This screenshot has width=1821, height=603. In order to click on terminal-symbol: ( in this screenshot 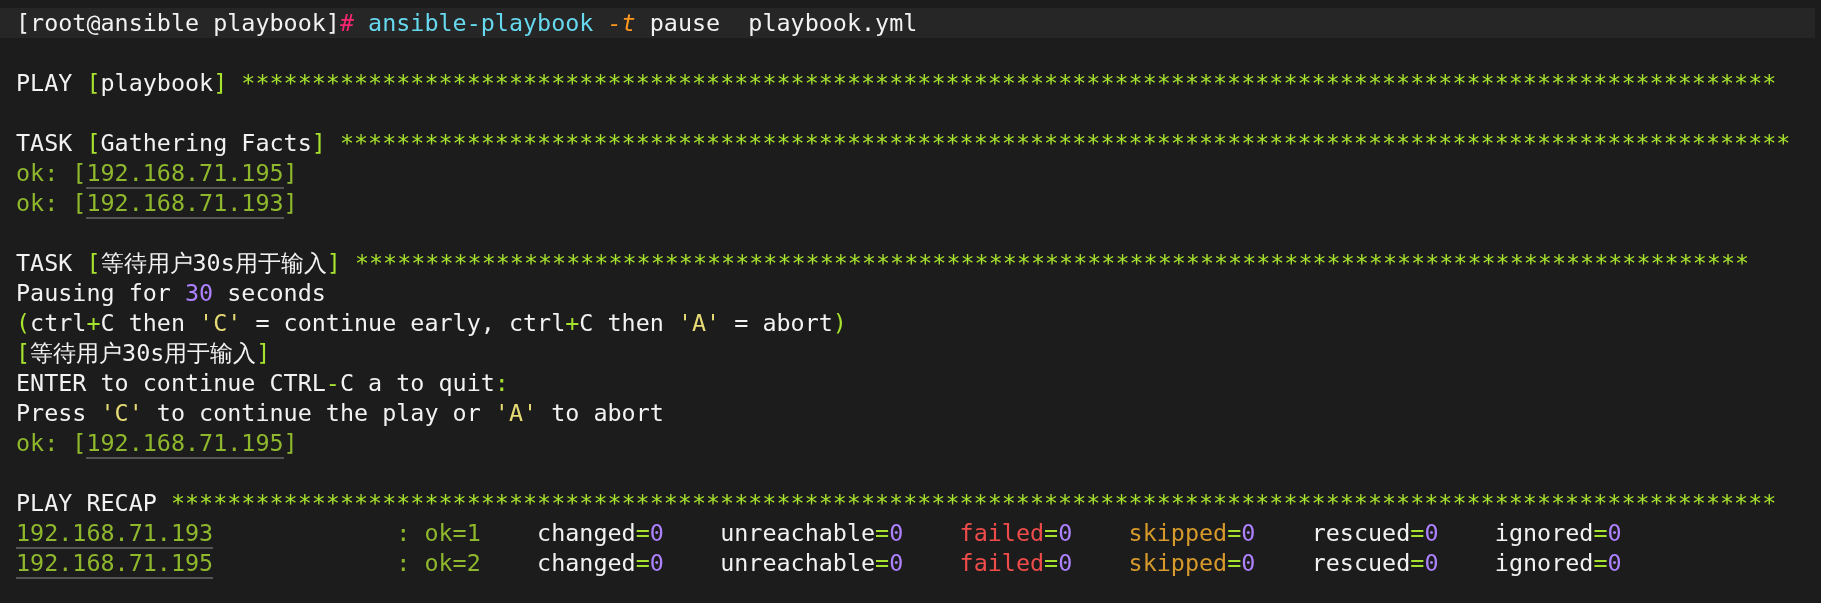, I will do `click(23, 323)`.